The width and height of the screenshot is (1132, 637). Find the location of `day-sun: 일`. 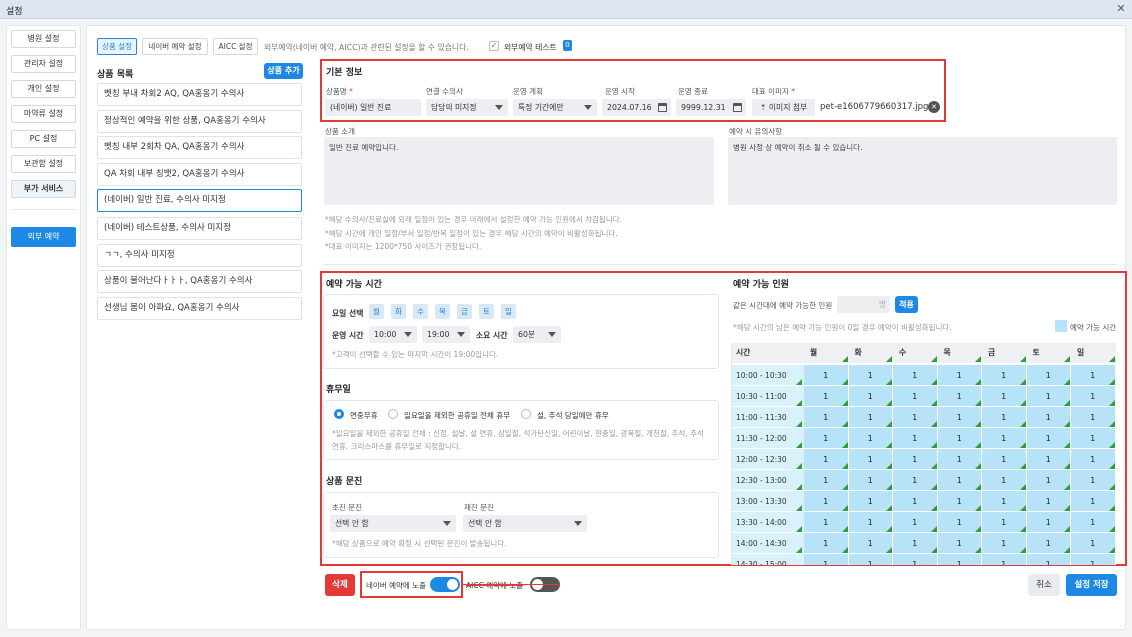

day-sun: 일 is located at coordinates (508, 311).